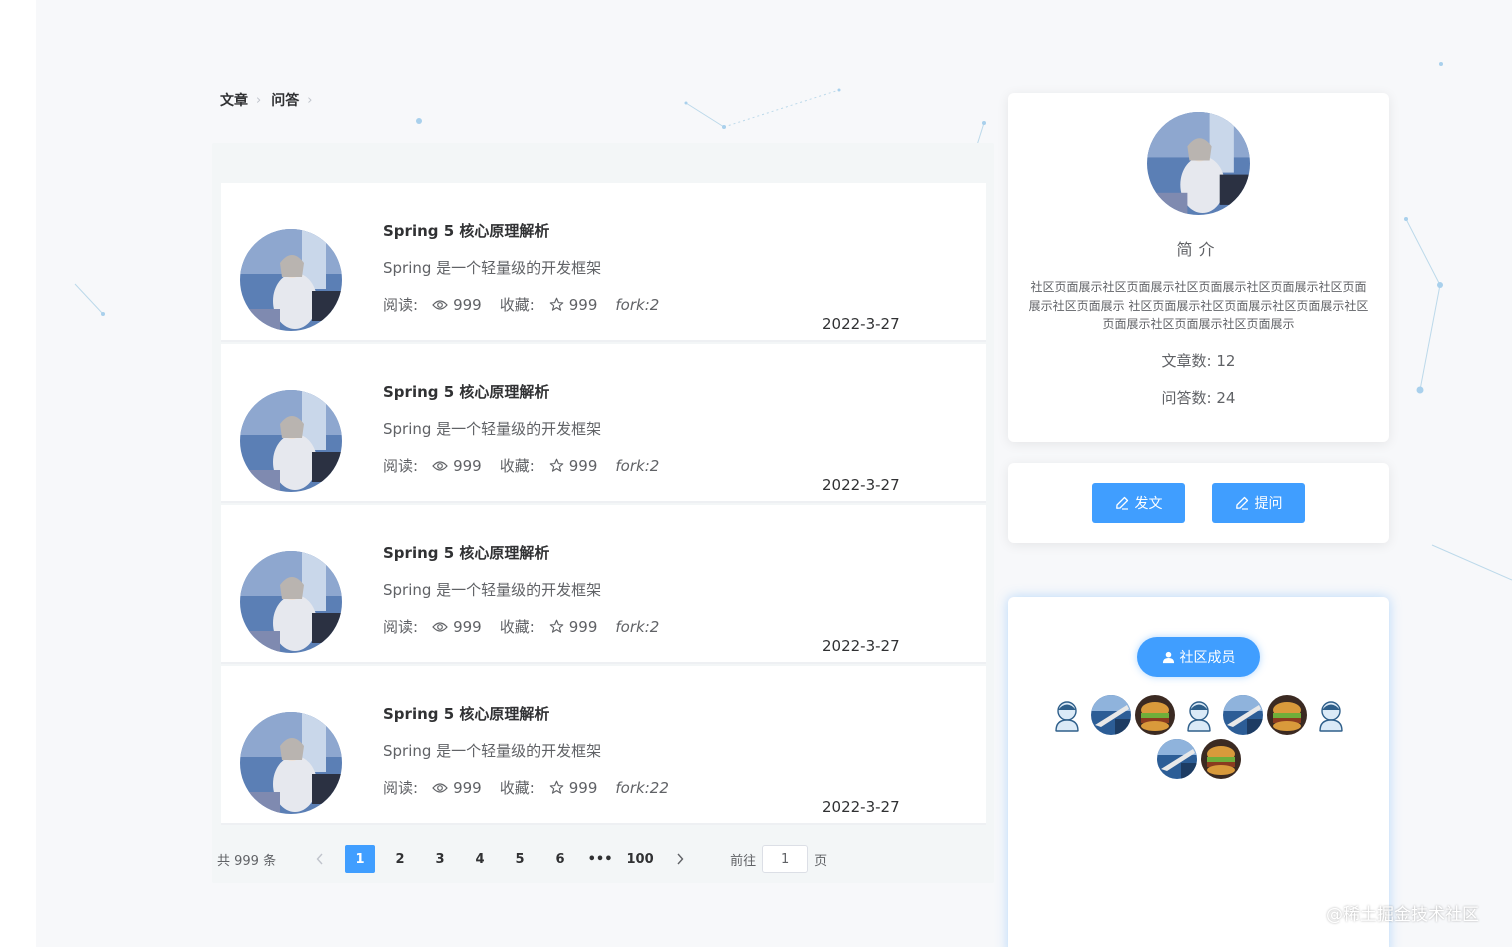  What do you see at coordinates (1198, 249) in the screenshot?
I see `profile-title: 简介` at bounding box center [1198, 249].